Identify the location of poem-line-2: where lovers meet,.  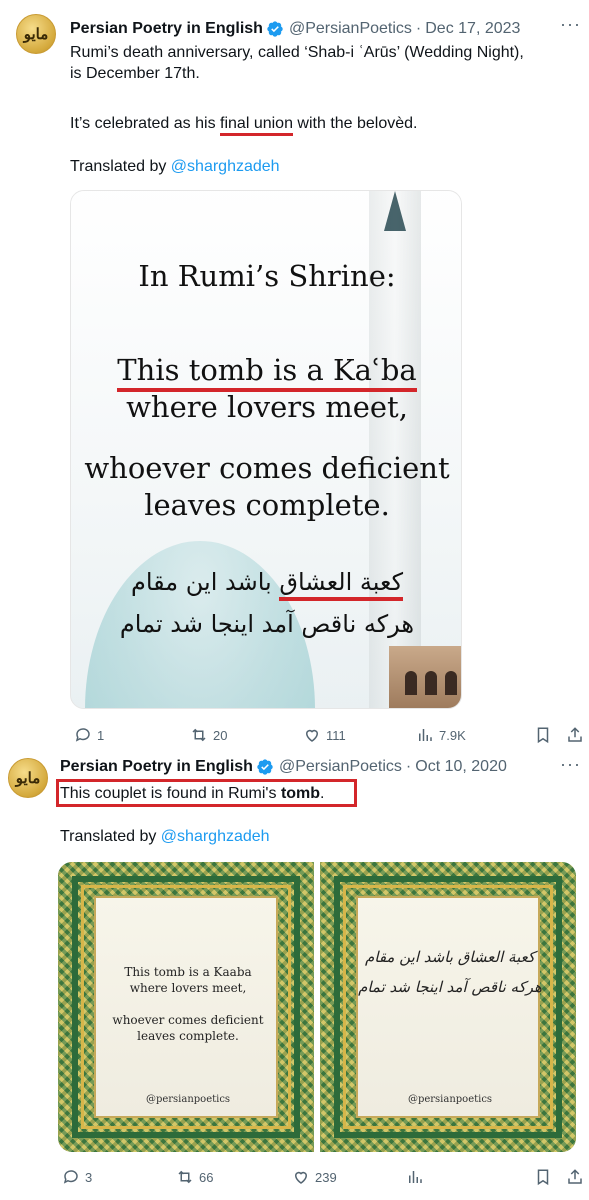
(267, 407).